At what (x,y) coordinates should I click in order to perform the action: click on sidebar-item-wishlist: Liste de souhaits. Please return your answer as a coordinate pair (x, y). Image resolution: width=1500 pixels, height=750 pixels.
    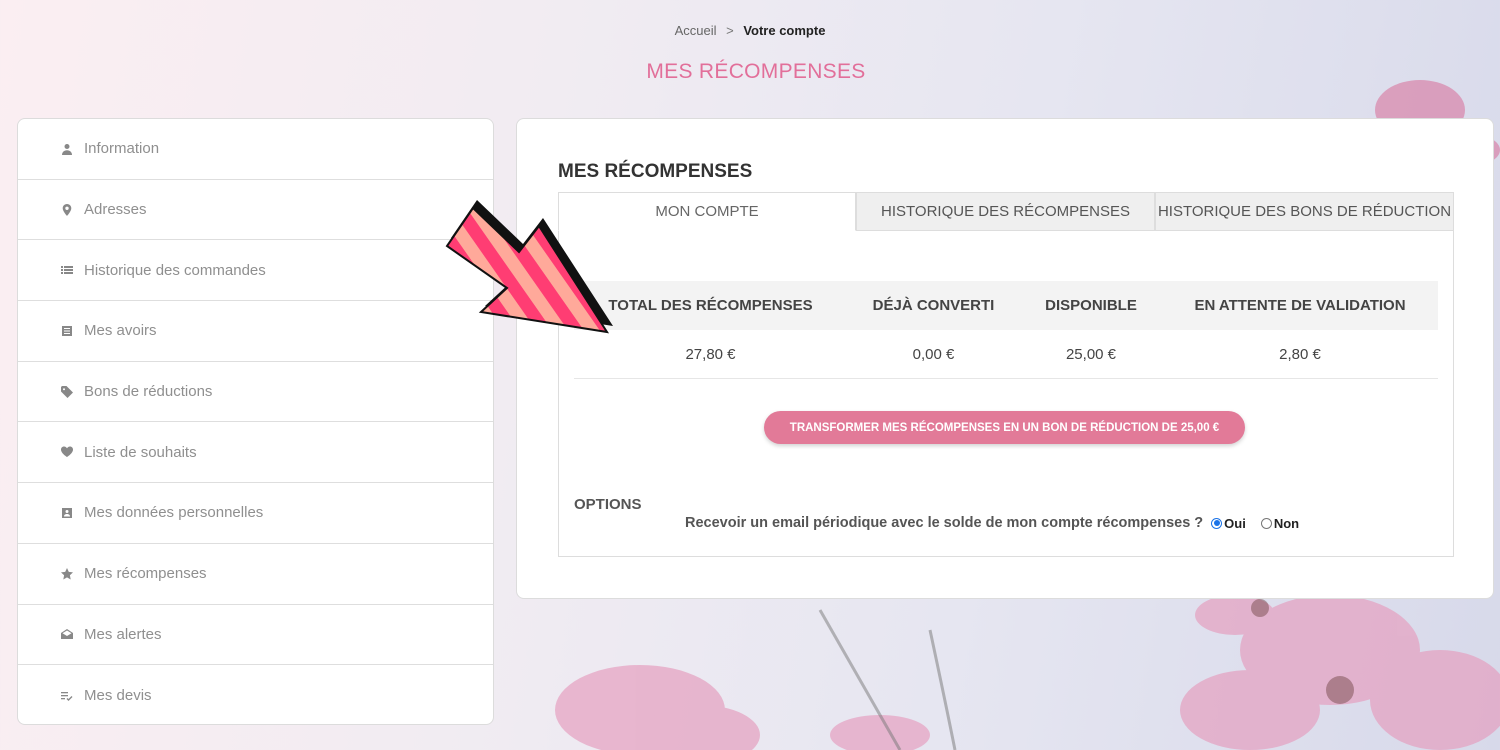
    Looking at the image, I should click on (255, 453).